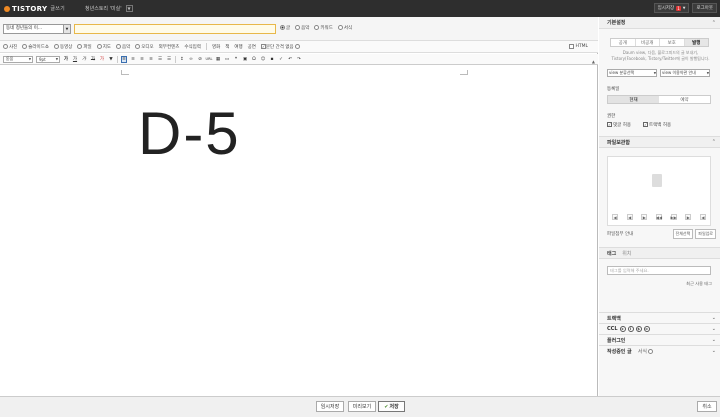  What do you see at coordinates (632, 73) in the screenshot?
I see `view-category-select: view 분류선택 ▼` at bounding box center [632, 73].